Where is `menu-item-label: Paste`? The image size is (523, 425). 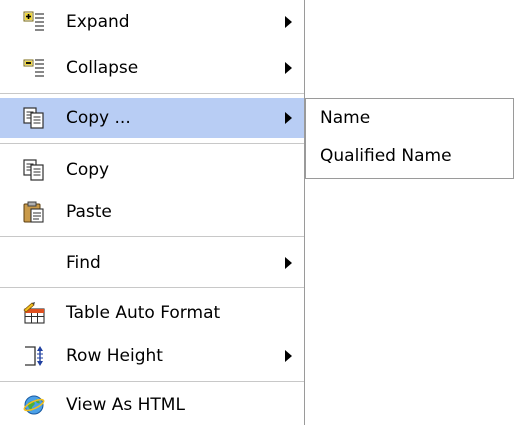
menu-item-label: Paste is located at coordinates (89, 212).